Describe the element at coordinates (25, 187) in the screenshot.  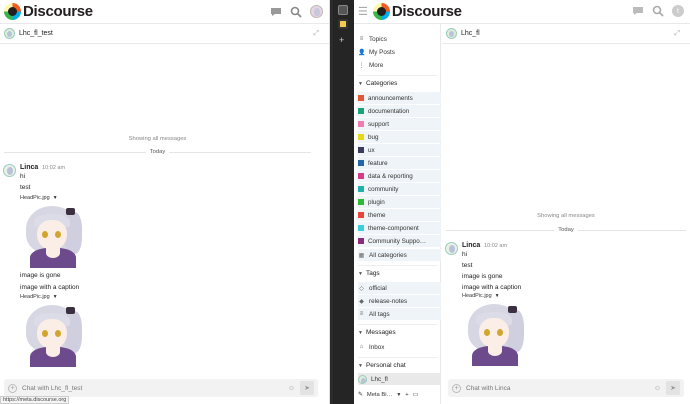
I see `message-line: test` at that location.